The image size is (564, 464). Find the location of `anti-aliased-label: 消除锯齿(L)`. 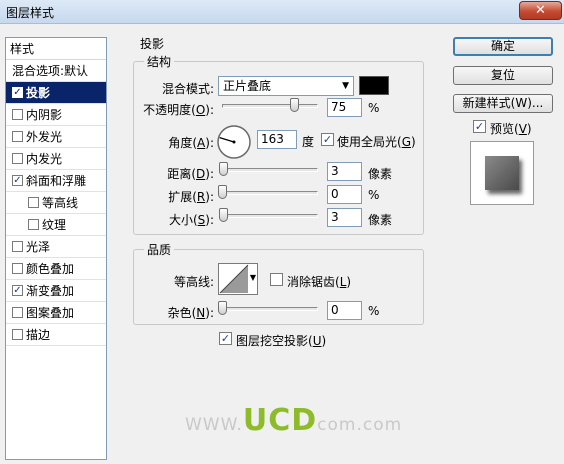

anti-aliased-label: 消除锯齿(L) is located at coordinates (319, 282).